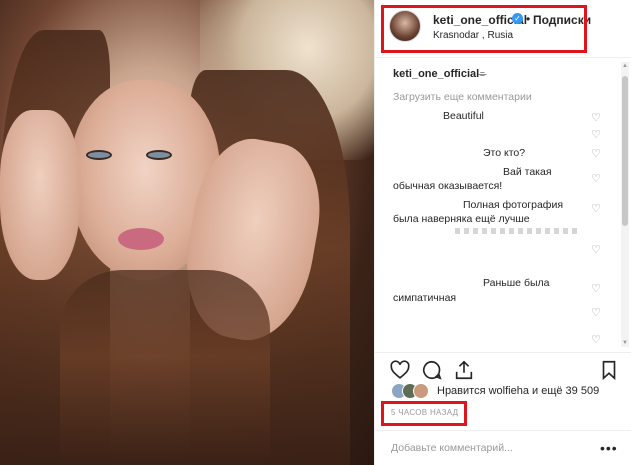  Describe the element at coordinates (609, 448) in the screenshot. I see `more-options-icon: •••` at that location.